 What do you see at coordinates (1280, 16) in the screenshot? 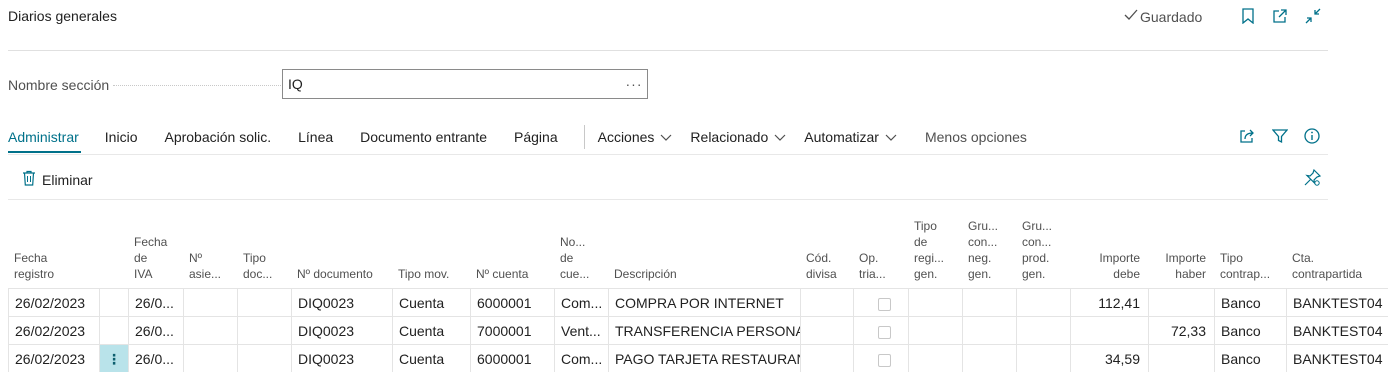
I see `open-new-window-icon` at bounding box center [1280, 16].